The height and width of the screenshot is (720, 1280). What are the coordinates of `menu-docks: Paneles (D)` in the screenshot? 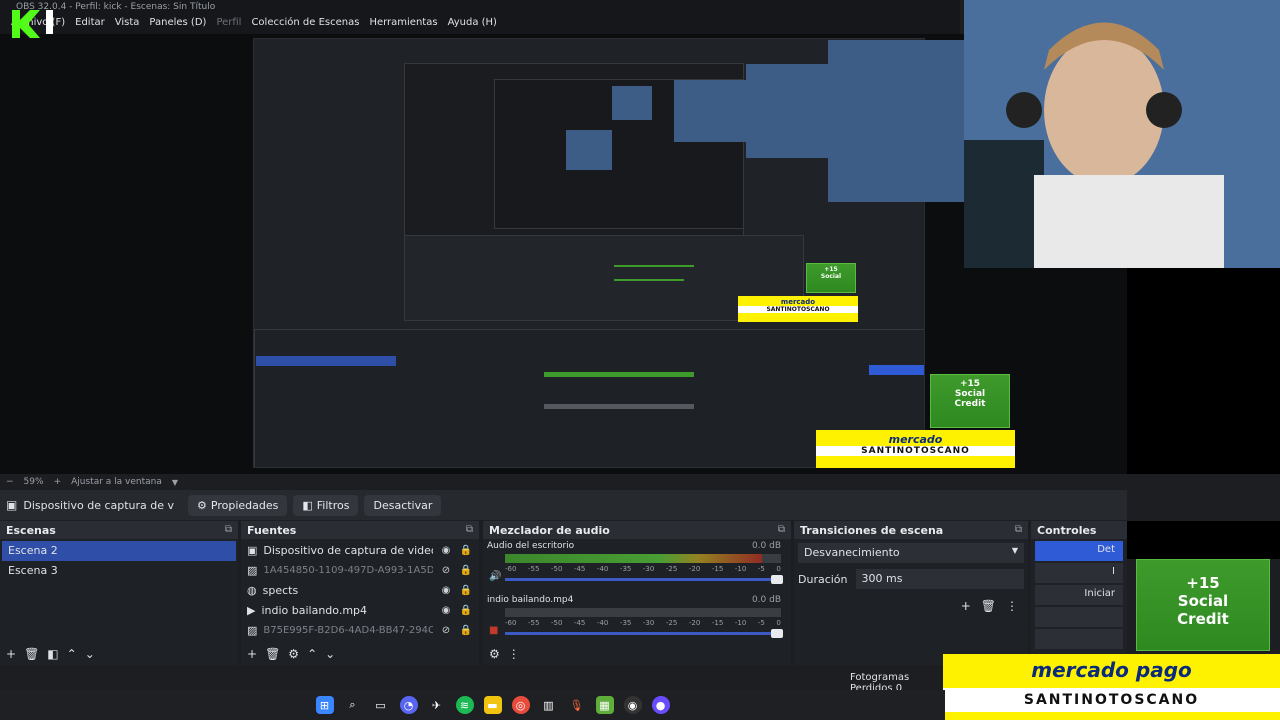 It's located at (177, 24).